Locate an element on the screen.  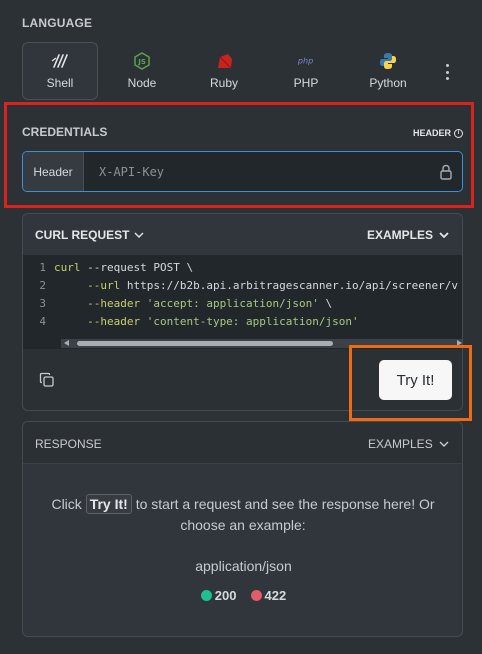
scrollbar-thumb is located at coordinates (205, 343).